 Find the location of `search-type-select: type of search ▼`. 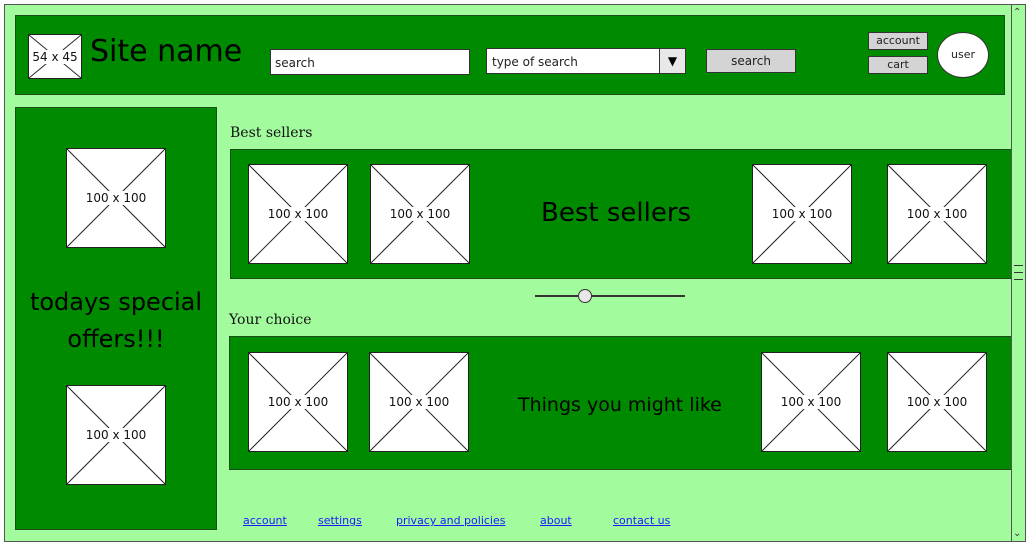

search-type-select: type of search ▼ is located at coordinates (586, 61).